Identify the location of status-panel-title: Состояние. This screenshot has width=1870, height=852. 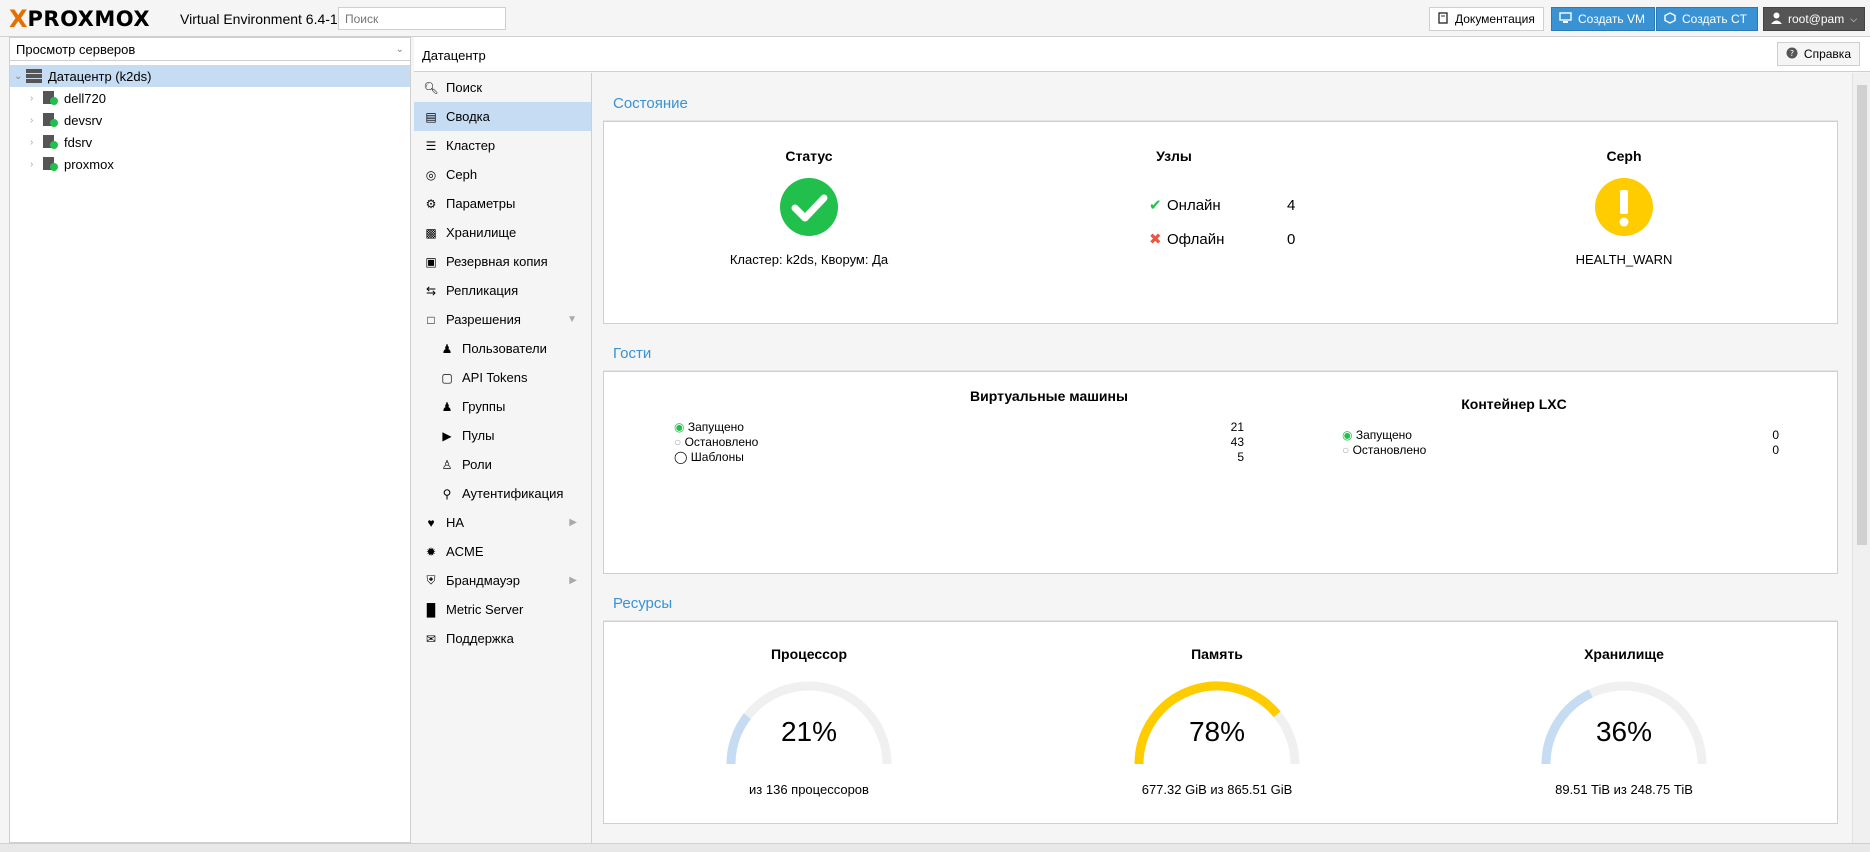
(1220, 102).